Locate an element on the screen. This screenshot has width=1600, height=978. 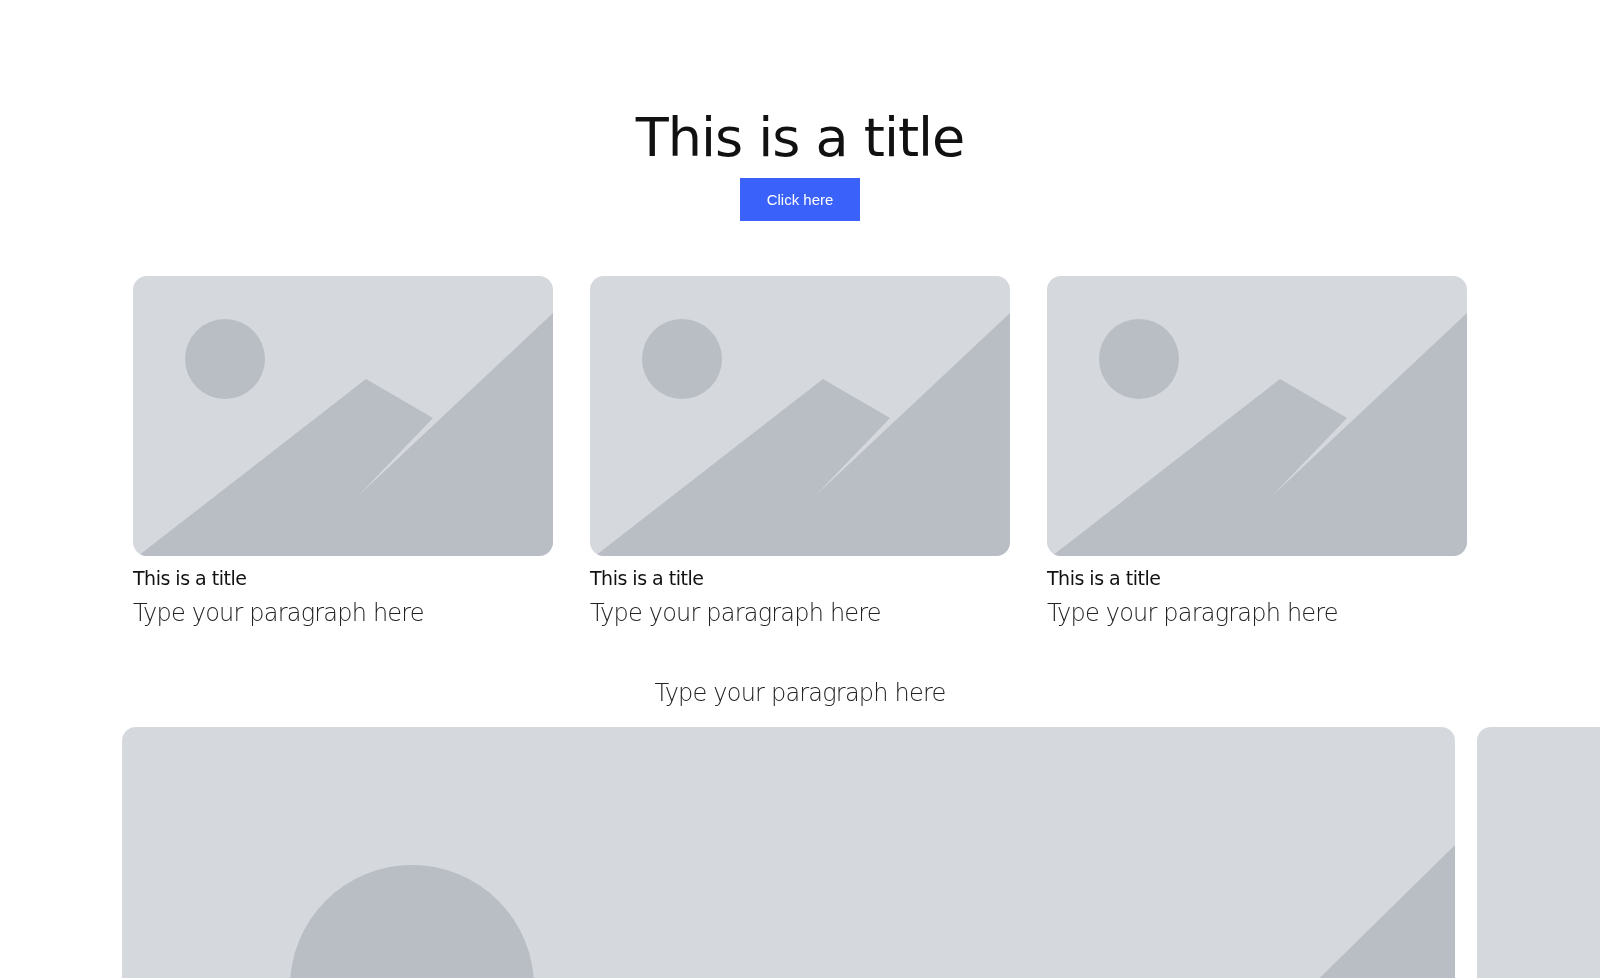
click-here-button: Click here is located at coordinates (800, 199).